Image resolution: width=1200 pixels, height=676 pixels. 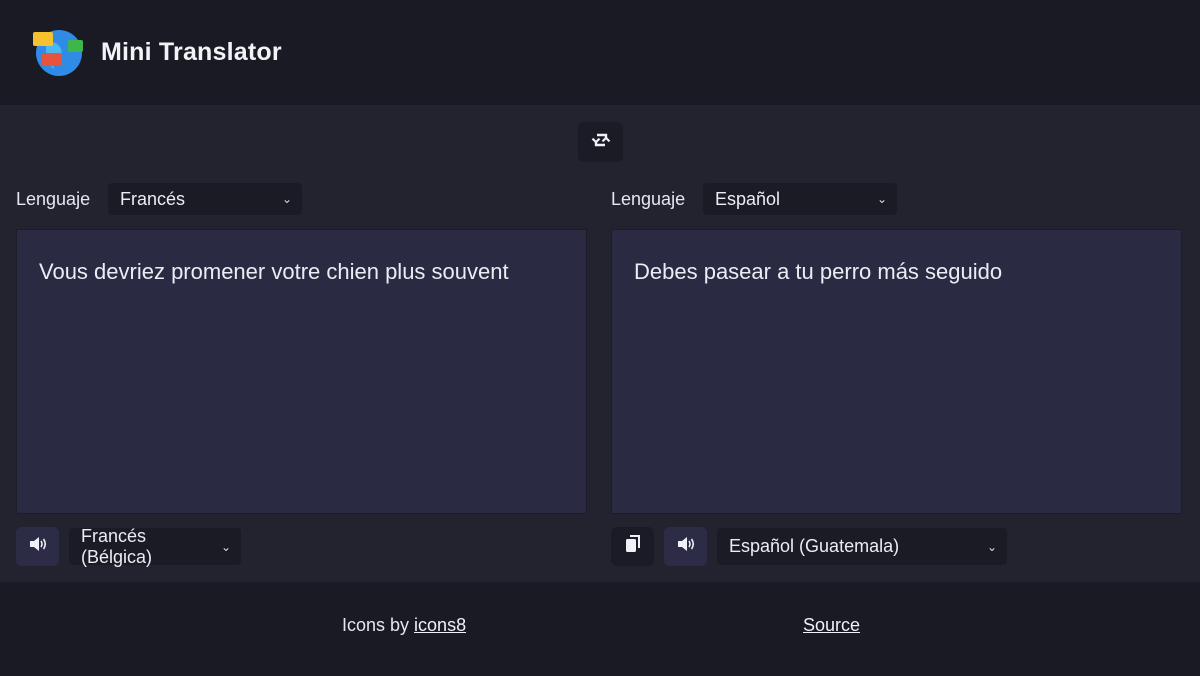 What do you see at coordinates (155, 546) in the screenshot?
I see `source-voice-select: Francés (Bélgica) ⌄` at bounding box center [155, 546].